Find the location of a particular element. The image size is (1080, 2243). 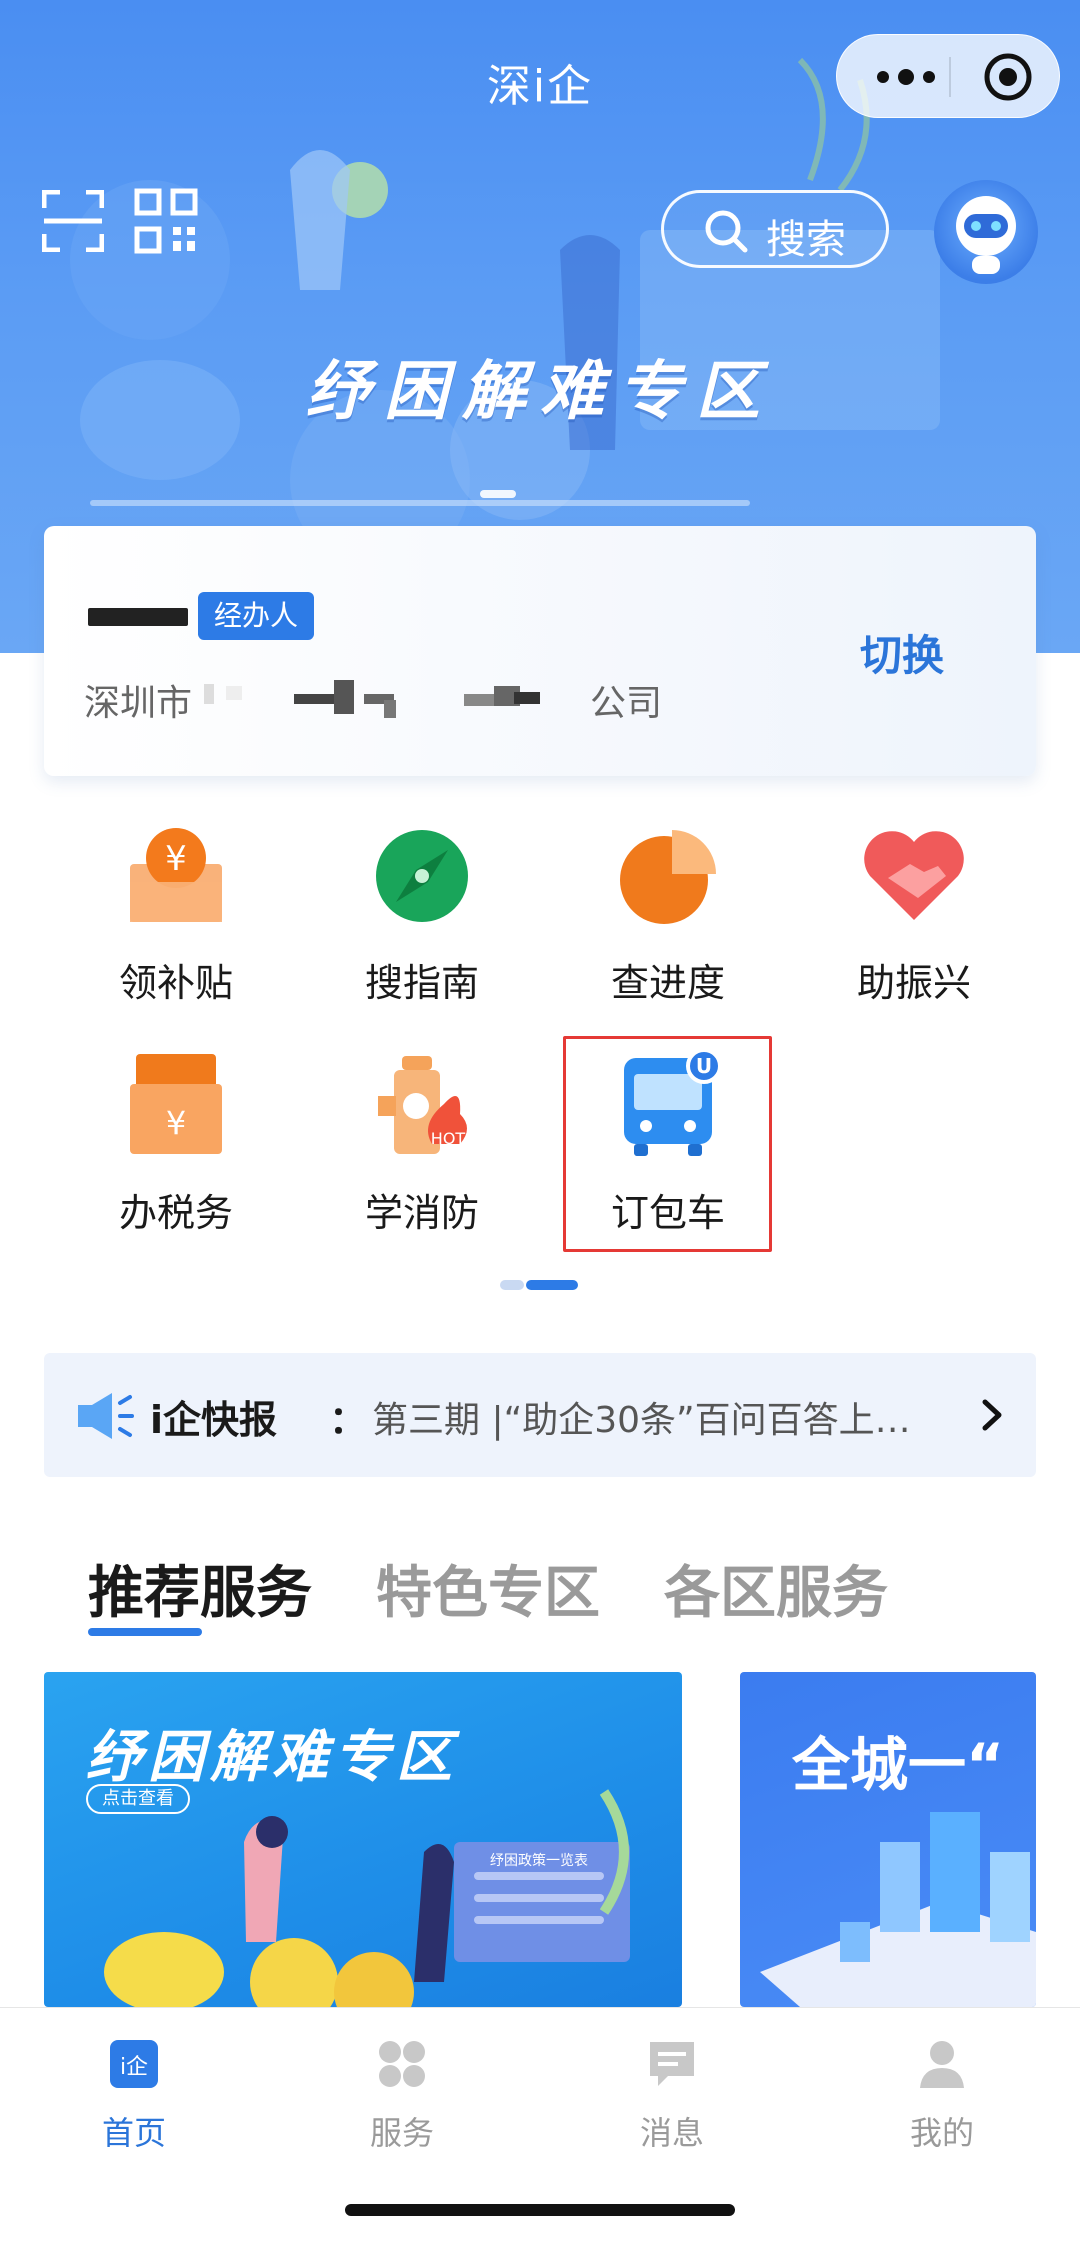

home-icon: i企 is located at coordinates (134, 2064).